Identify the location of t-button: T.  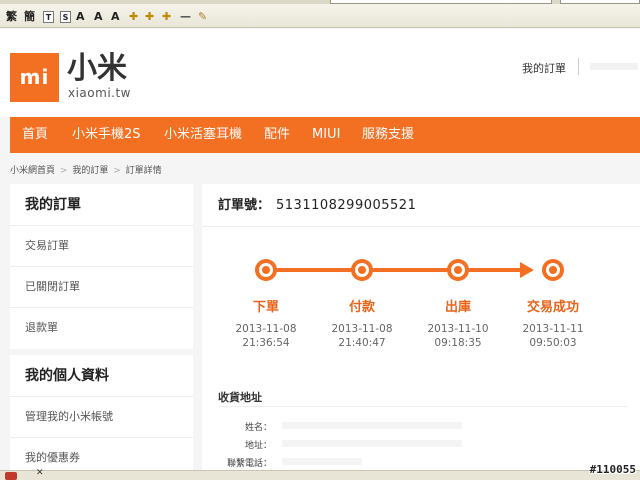
(48, 17).